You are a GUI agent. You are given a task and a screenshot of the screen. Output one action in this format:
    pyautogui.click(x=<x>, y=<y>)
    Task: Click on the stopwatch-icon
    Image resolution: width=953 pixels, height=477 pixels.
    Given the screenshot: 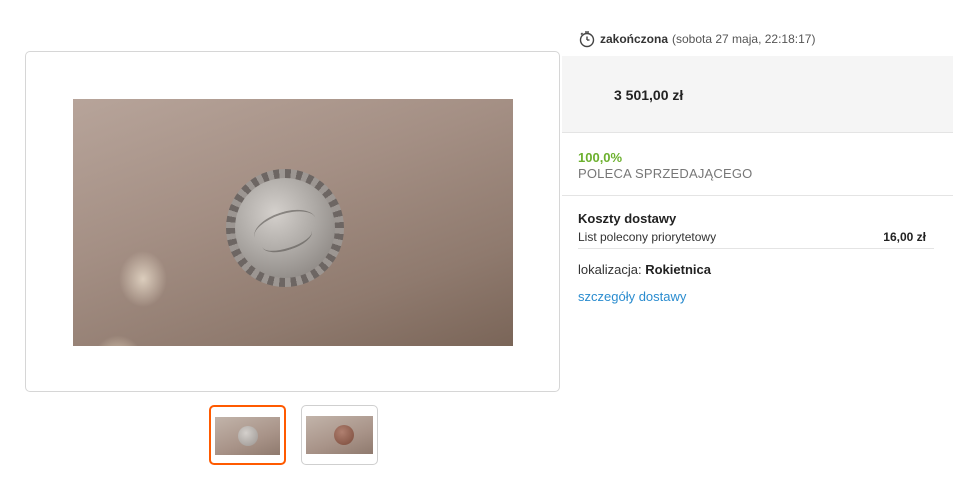 What is the action you would take?
    pyautogui.click(x=587, y=39)
    